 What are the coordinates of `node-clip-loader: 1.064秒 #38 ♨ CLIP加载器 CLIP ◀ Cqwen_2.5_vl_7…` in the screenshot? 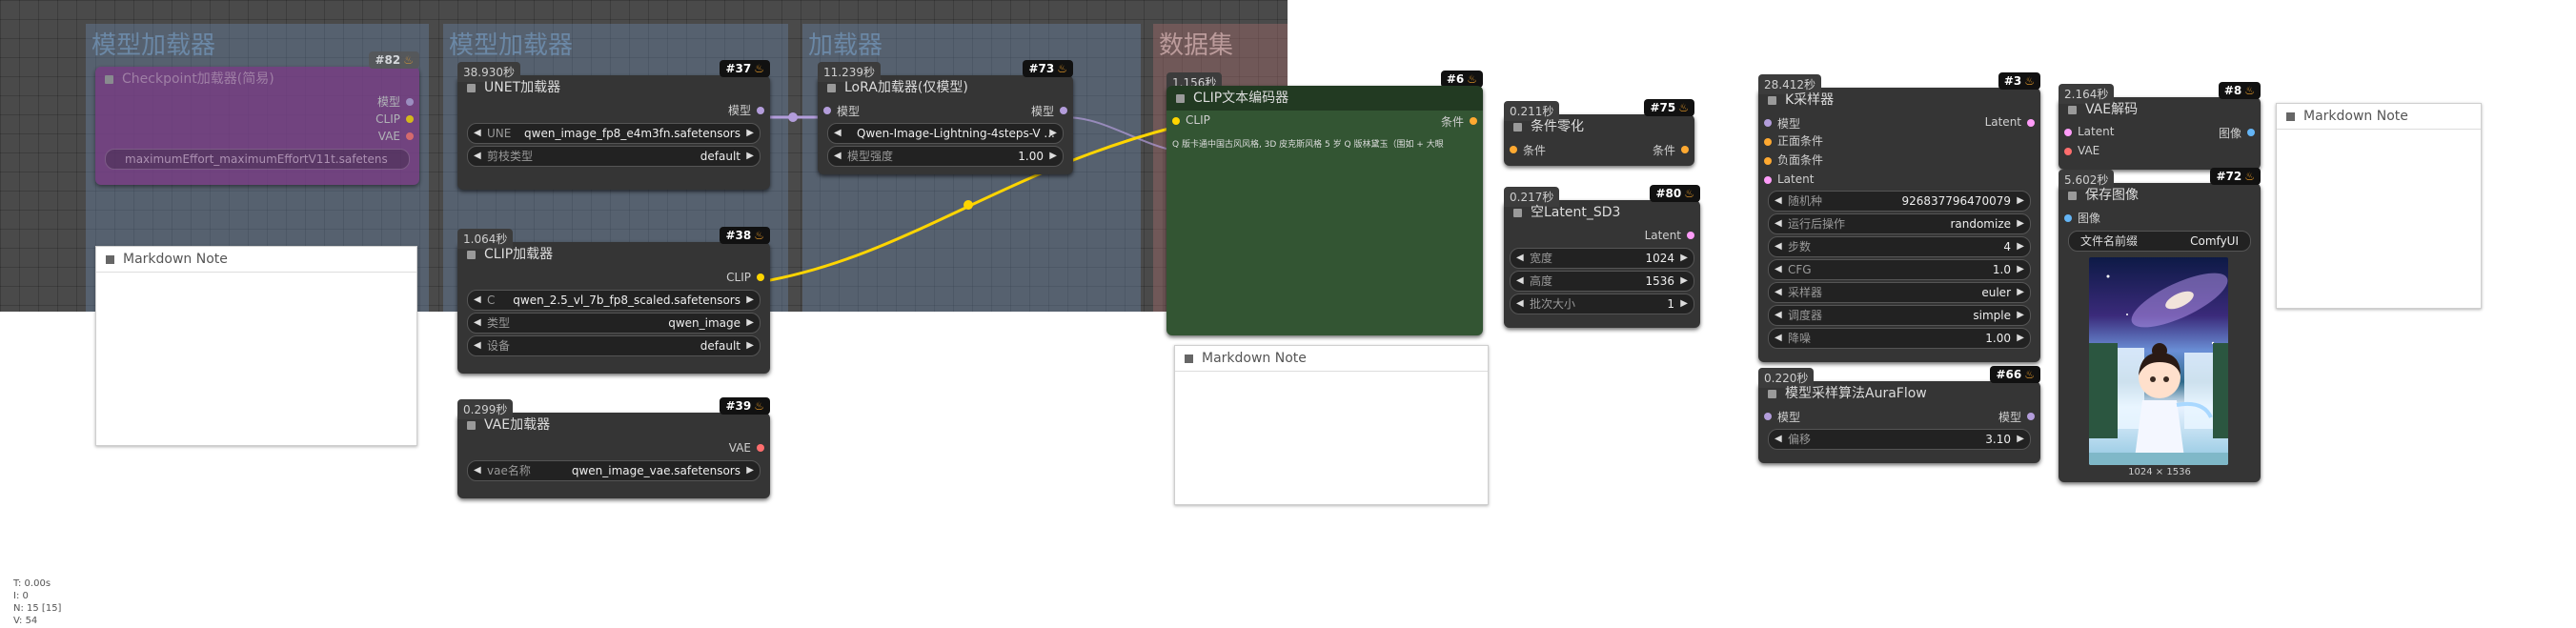 It's located at (613, 300).